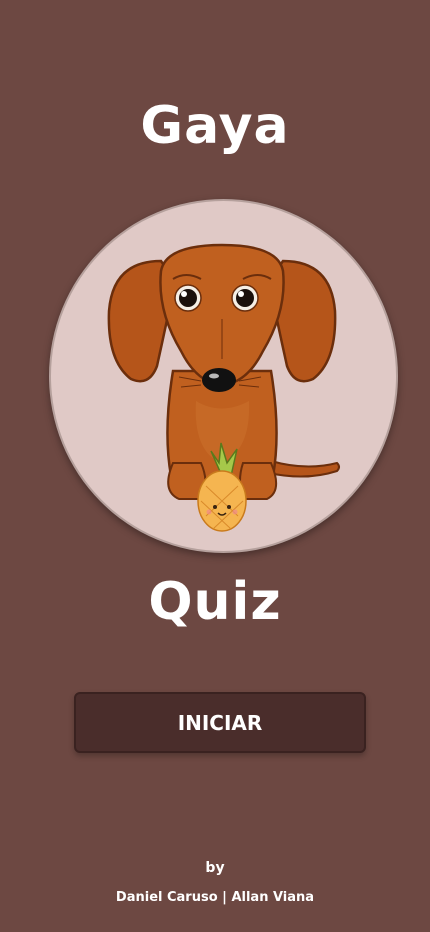 The height and width of the screenshot is (932, 430). I want to click on credits-by-label: by, so click(215, 868).